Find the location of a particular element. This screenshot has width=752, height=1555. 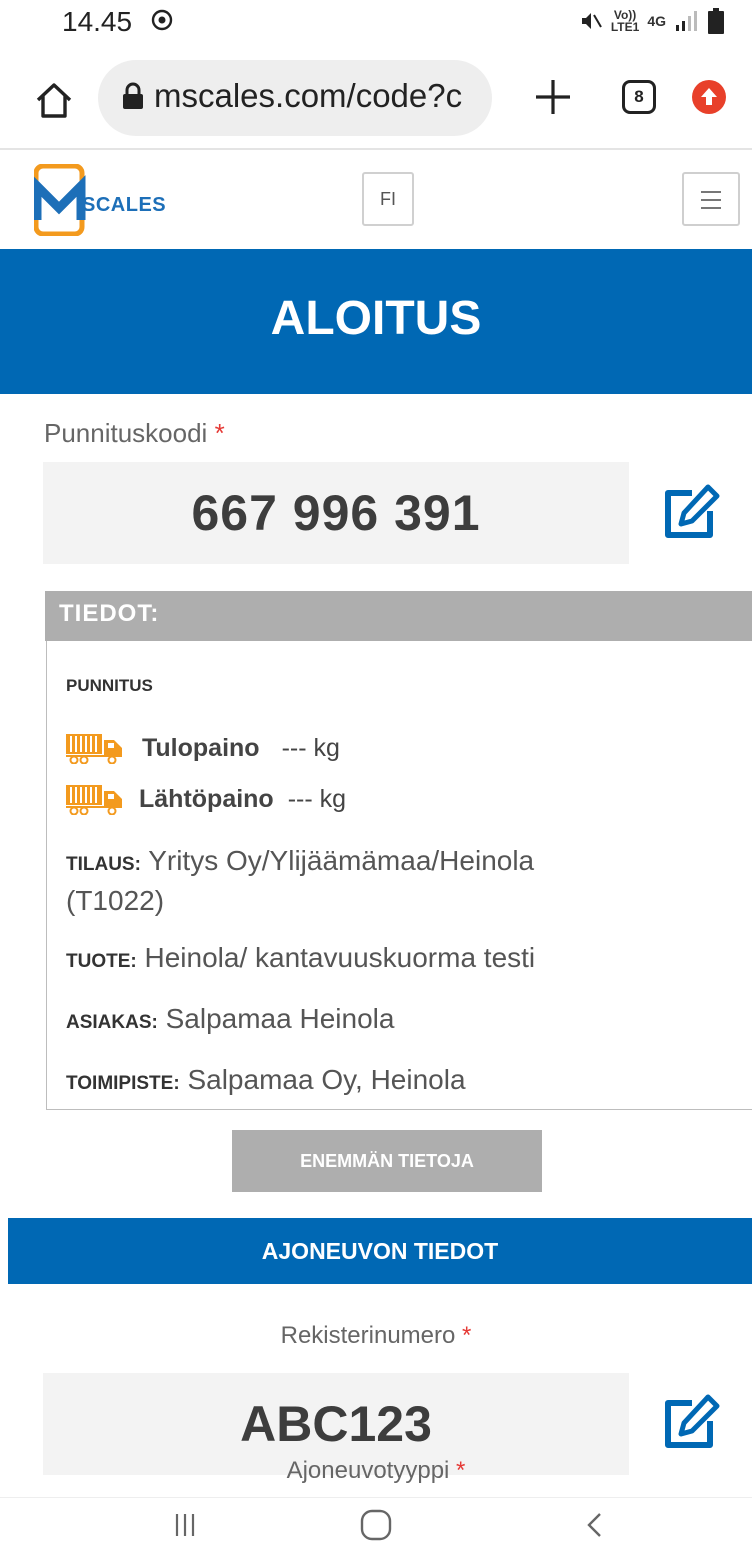

weighing-section-title: PUNNITUS is located at coordinates (109, 685).